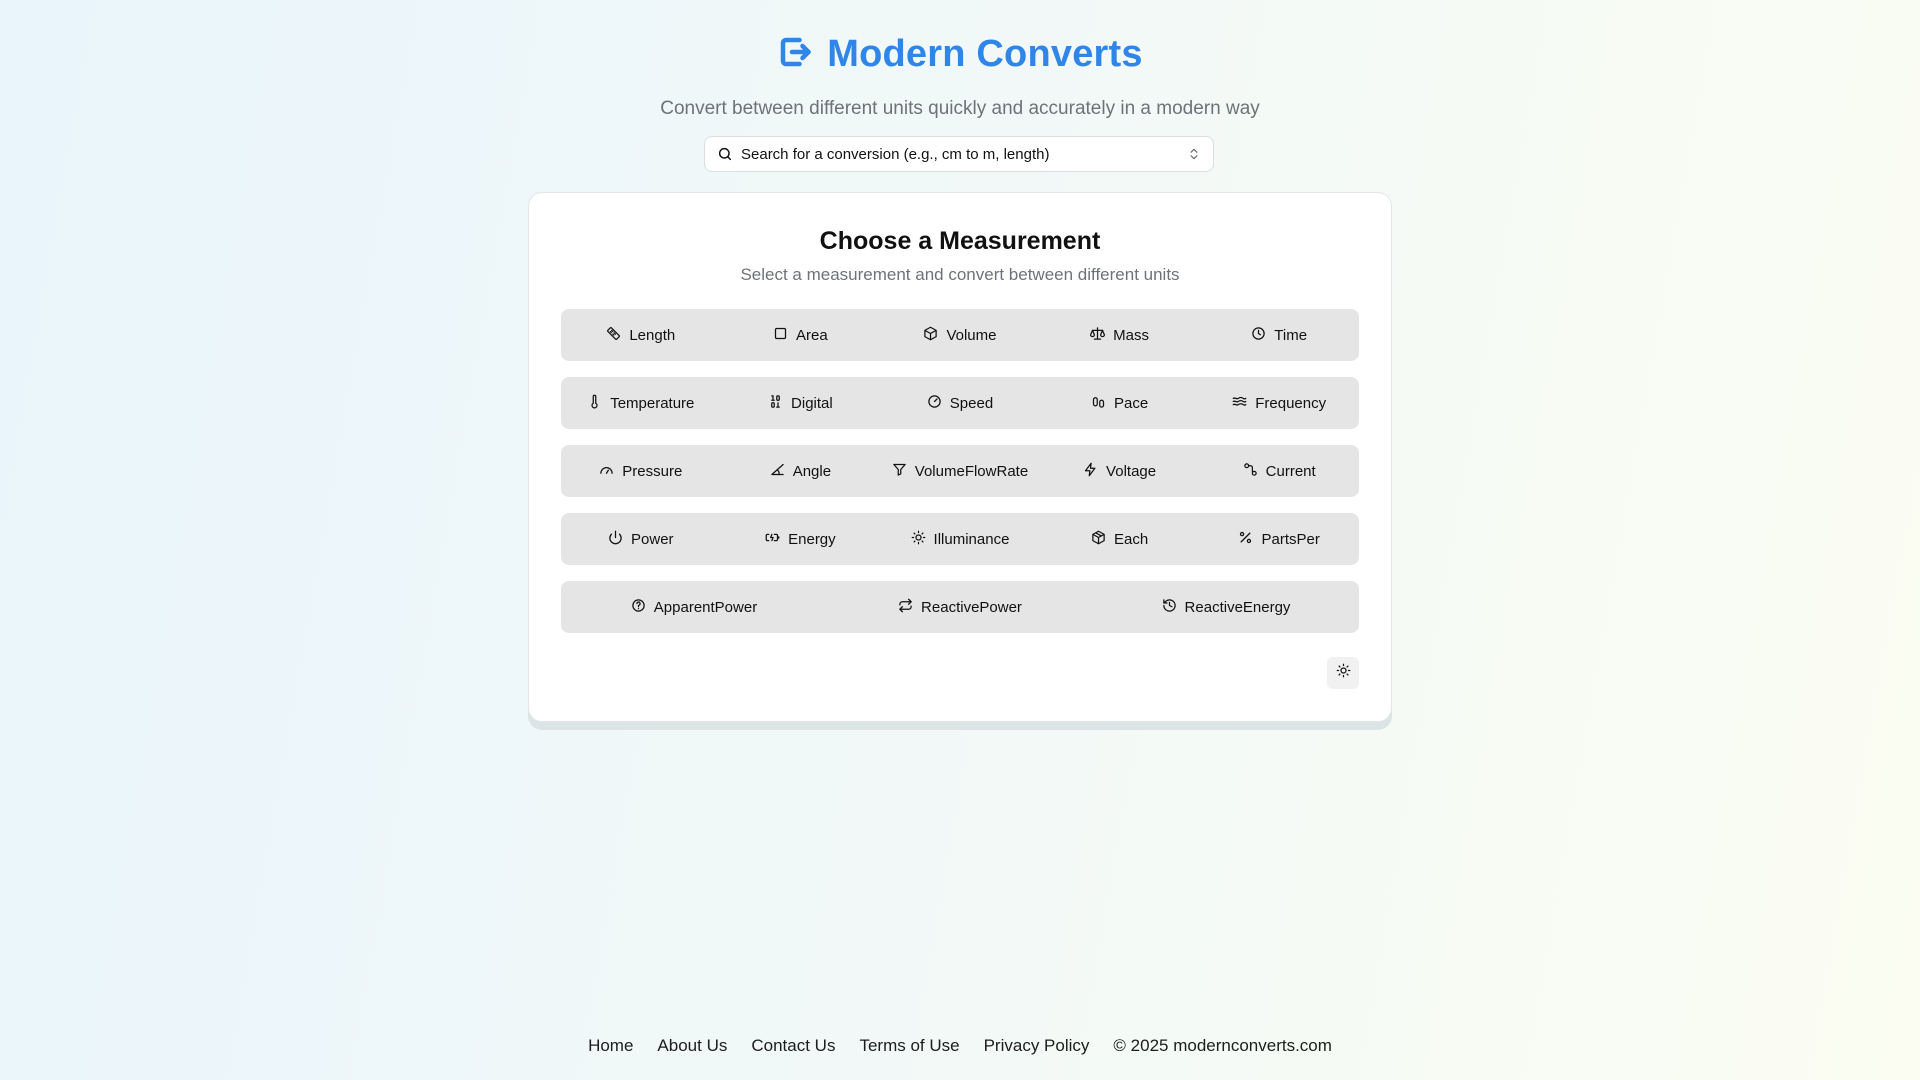 This screenshot has height=1080, width=1920. I want to click on circuit-icon, so click(1250, 471).